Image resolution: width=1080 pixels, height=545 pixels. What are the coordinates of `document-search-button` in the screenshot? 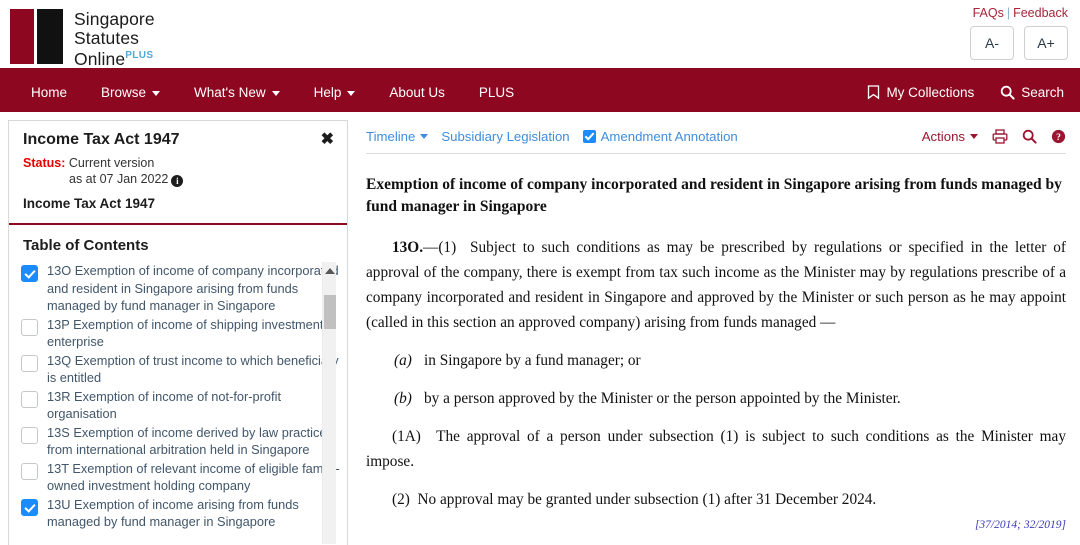 It's located at (1029, 136).